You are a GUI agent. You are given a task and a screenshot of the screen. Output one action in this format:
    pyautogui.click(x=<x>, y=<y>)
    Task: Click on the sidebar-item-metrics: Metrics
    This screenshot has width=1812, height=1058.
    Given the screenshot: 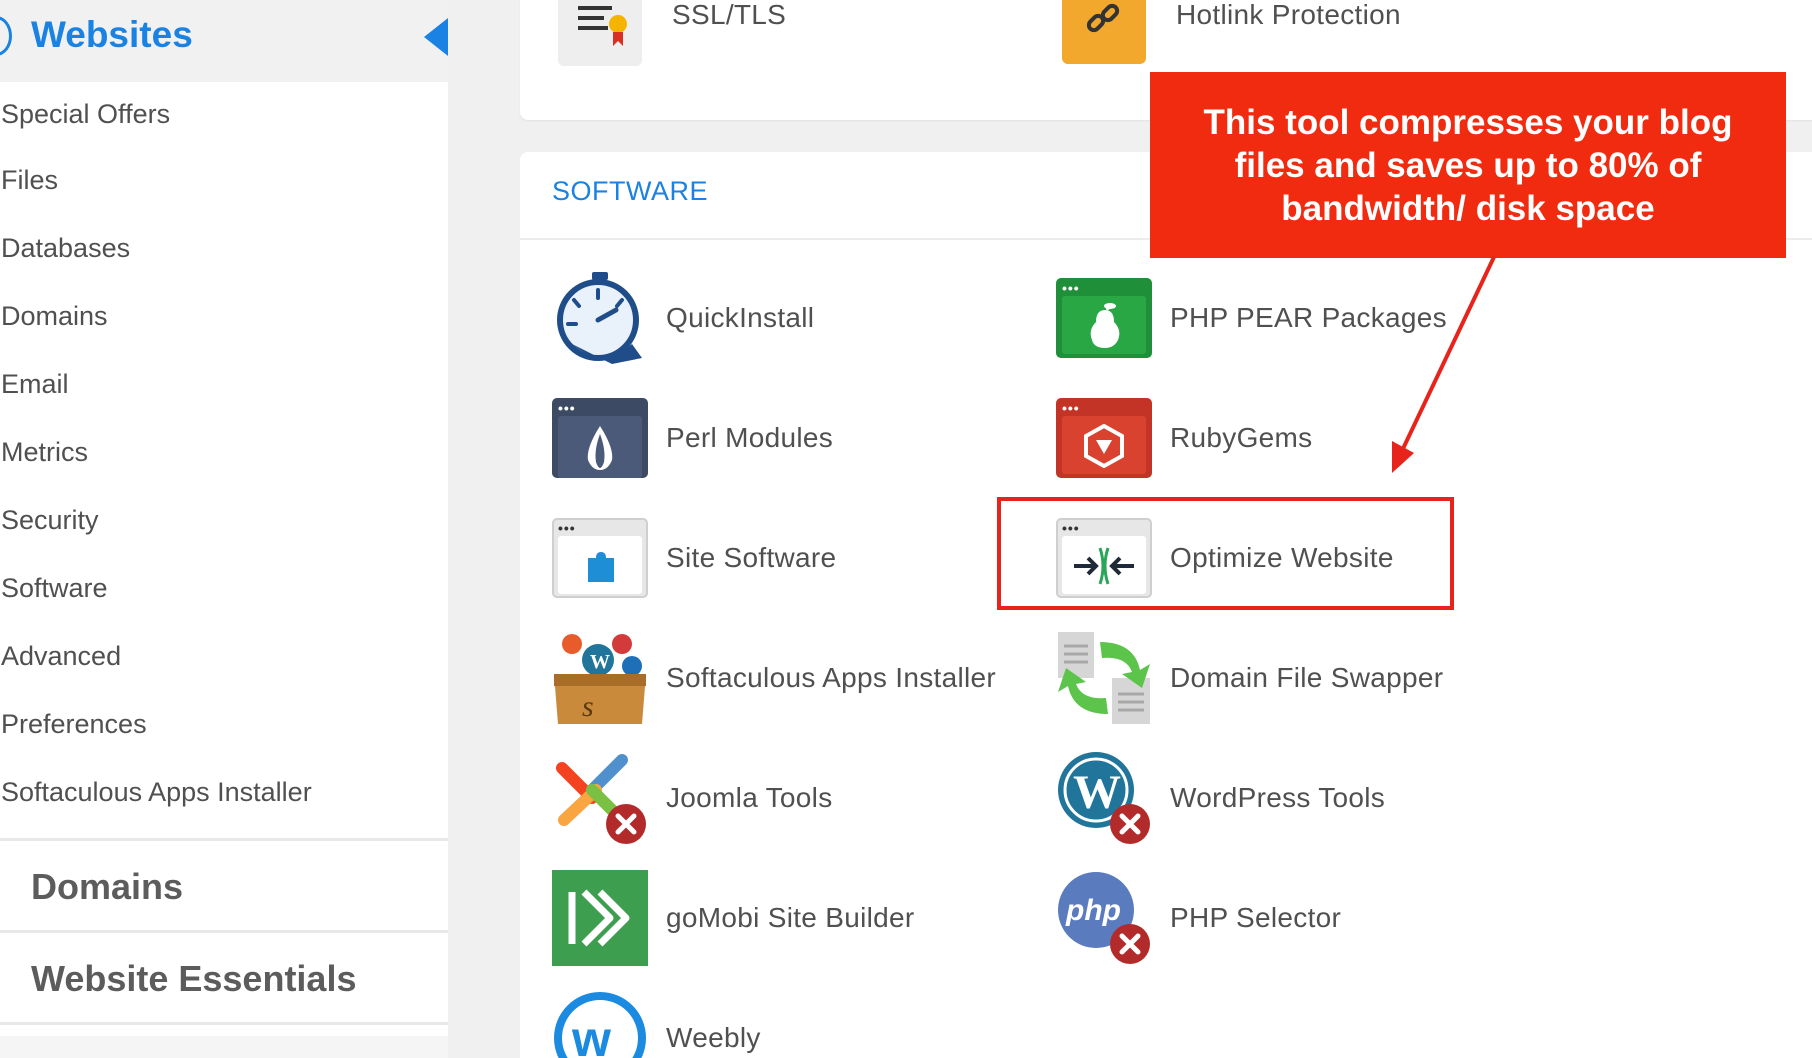 What is the action you would take?
    pyautogui.click(x=224, y=452)
    